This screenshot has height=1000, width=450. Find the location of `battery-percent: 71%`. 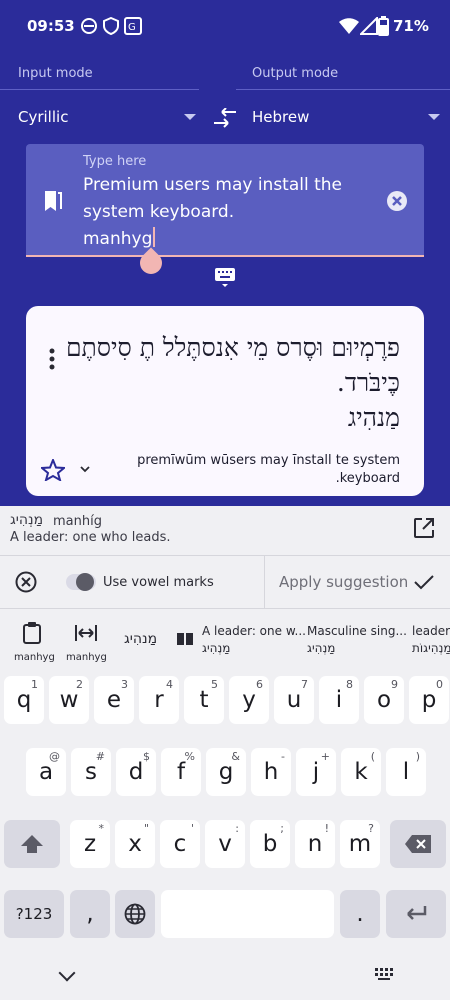

battery-percent: 71% is located at coordinates (411, 26).